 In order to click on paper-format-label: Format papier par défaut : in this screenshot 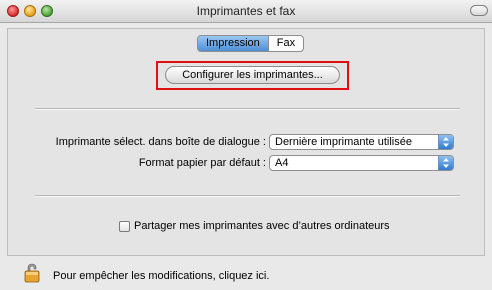, I will do `click(202, 163)`.